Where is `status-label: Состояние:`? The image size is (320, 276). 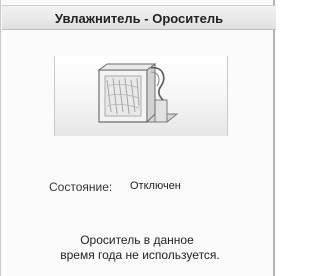 status-label: Состояние: is located at coordinates (81, 187).